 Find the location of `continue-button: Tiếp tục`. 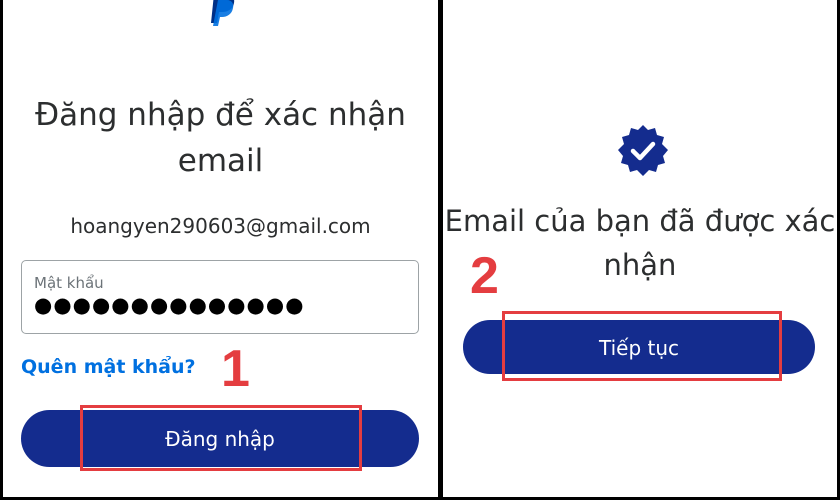

continue-button: Tiếp tục is located at coordinates (639, 347).